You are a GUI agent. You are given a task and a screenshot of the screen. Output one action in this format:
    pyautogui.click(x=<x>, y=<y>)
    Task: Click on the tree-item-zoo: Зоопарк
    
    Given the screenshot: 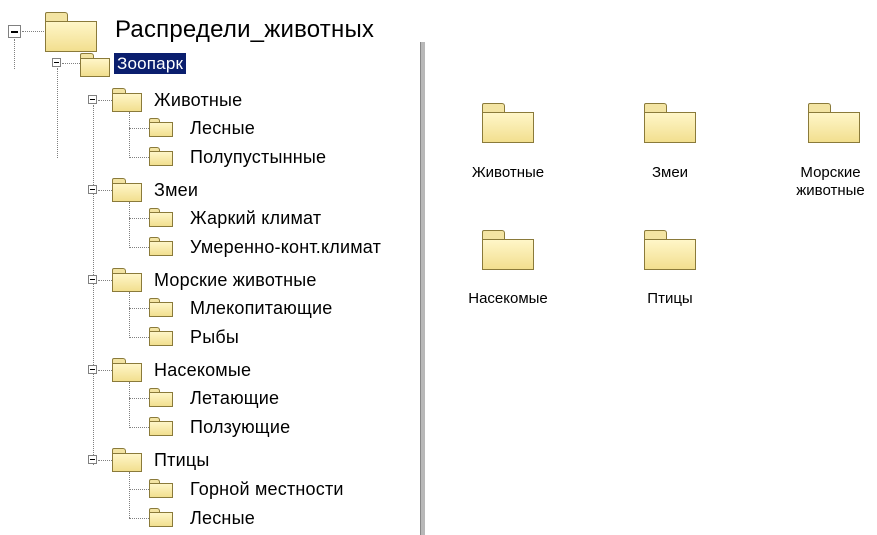 What is the action you would take?
    pyautogui.click(x=150, y=63)
    